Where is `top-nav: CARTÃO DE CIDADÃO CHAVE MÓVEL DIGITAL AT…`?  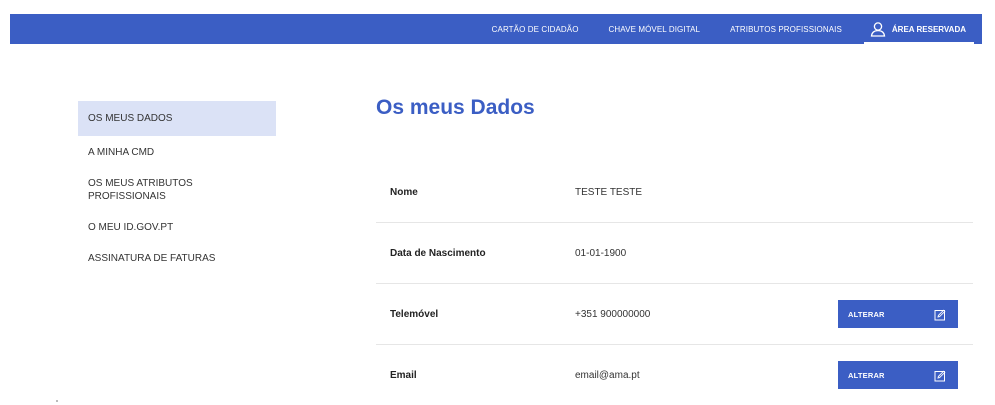
top-nav: CARTÃO DE CIDADÃO CHAVE MÓVEL DIGITAL AT… is located at coordinates (718, 29).